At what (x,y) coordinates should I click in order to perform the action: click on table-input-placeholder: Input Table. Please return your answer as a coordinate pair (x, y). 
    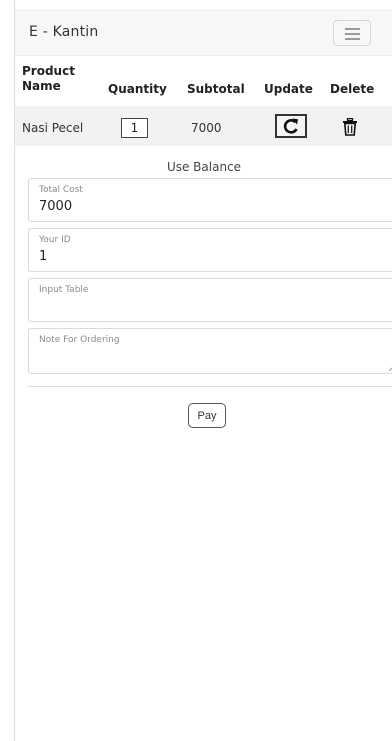
    Looking at the image, I should click on (64, 290).